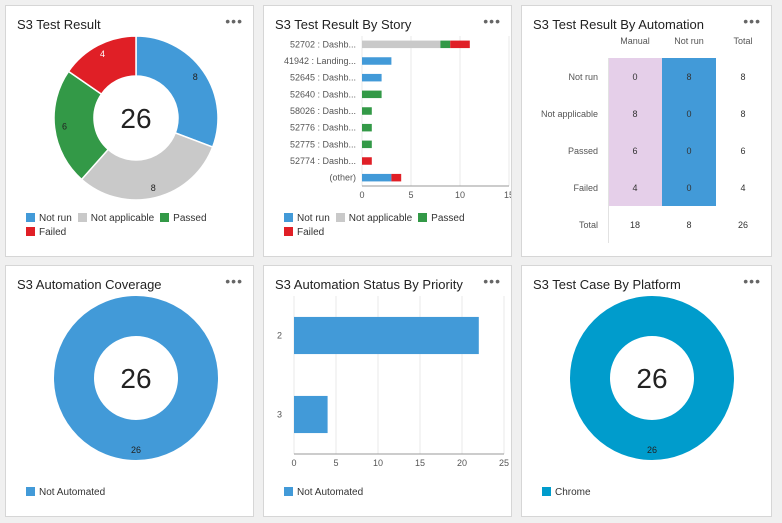 The width and height of the screenshot is (782, 523). I want to click on matrix-cell-total: 8, so click(743, 113).